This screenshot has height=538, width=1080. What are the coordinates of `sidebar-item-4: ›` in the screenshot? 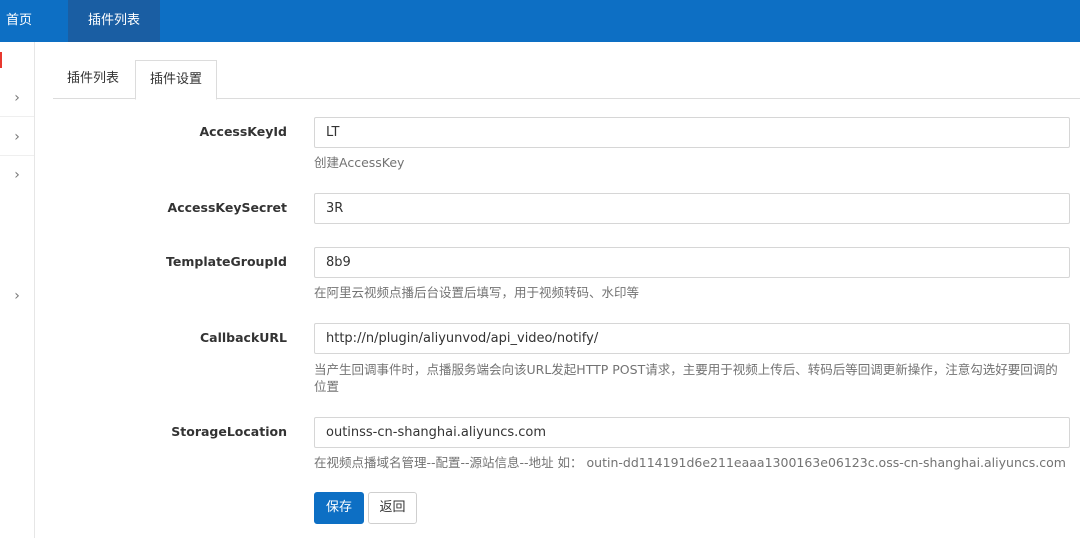 It's located at (17, 296).